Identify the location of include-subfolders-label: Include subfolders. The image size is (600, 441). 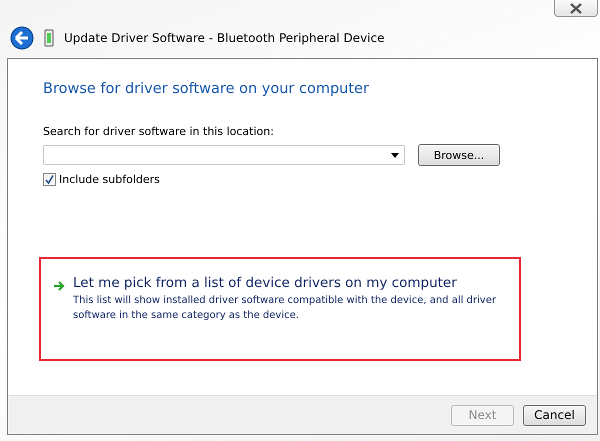
(109, 179).